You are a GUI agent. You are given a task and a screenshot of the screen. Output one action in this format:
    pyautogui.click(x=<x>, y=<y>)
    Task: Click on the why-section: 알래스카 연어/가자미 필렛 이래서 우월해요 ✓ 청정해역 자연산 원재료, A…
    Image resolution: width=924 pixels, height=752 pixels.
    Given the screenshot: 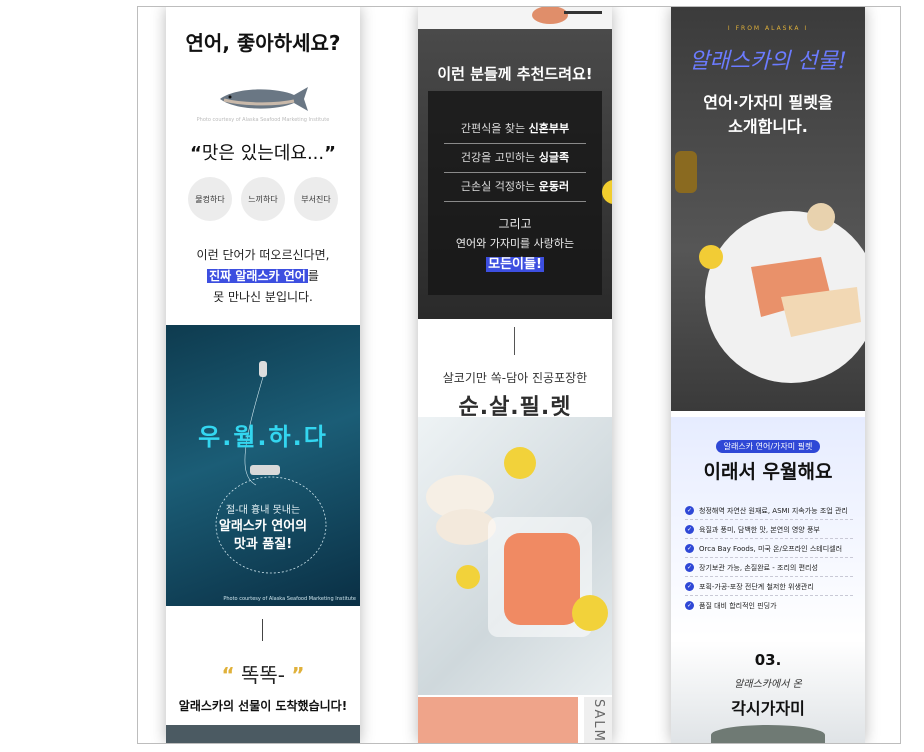 What is the action you would take?
    pyautogui.click(x=768, y=527)
    